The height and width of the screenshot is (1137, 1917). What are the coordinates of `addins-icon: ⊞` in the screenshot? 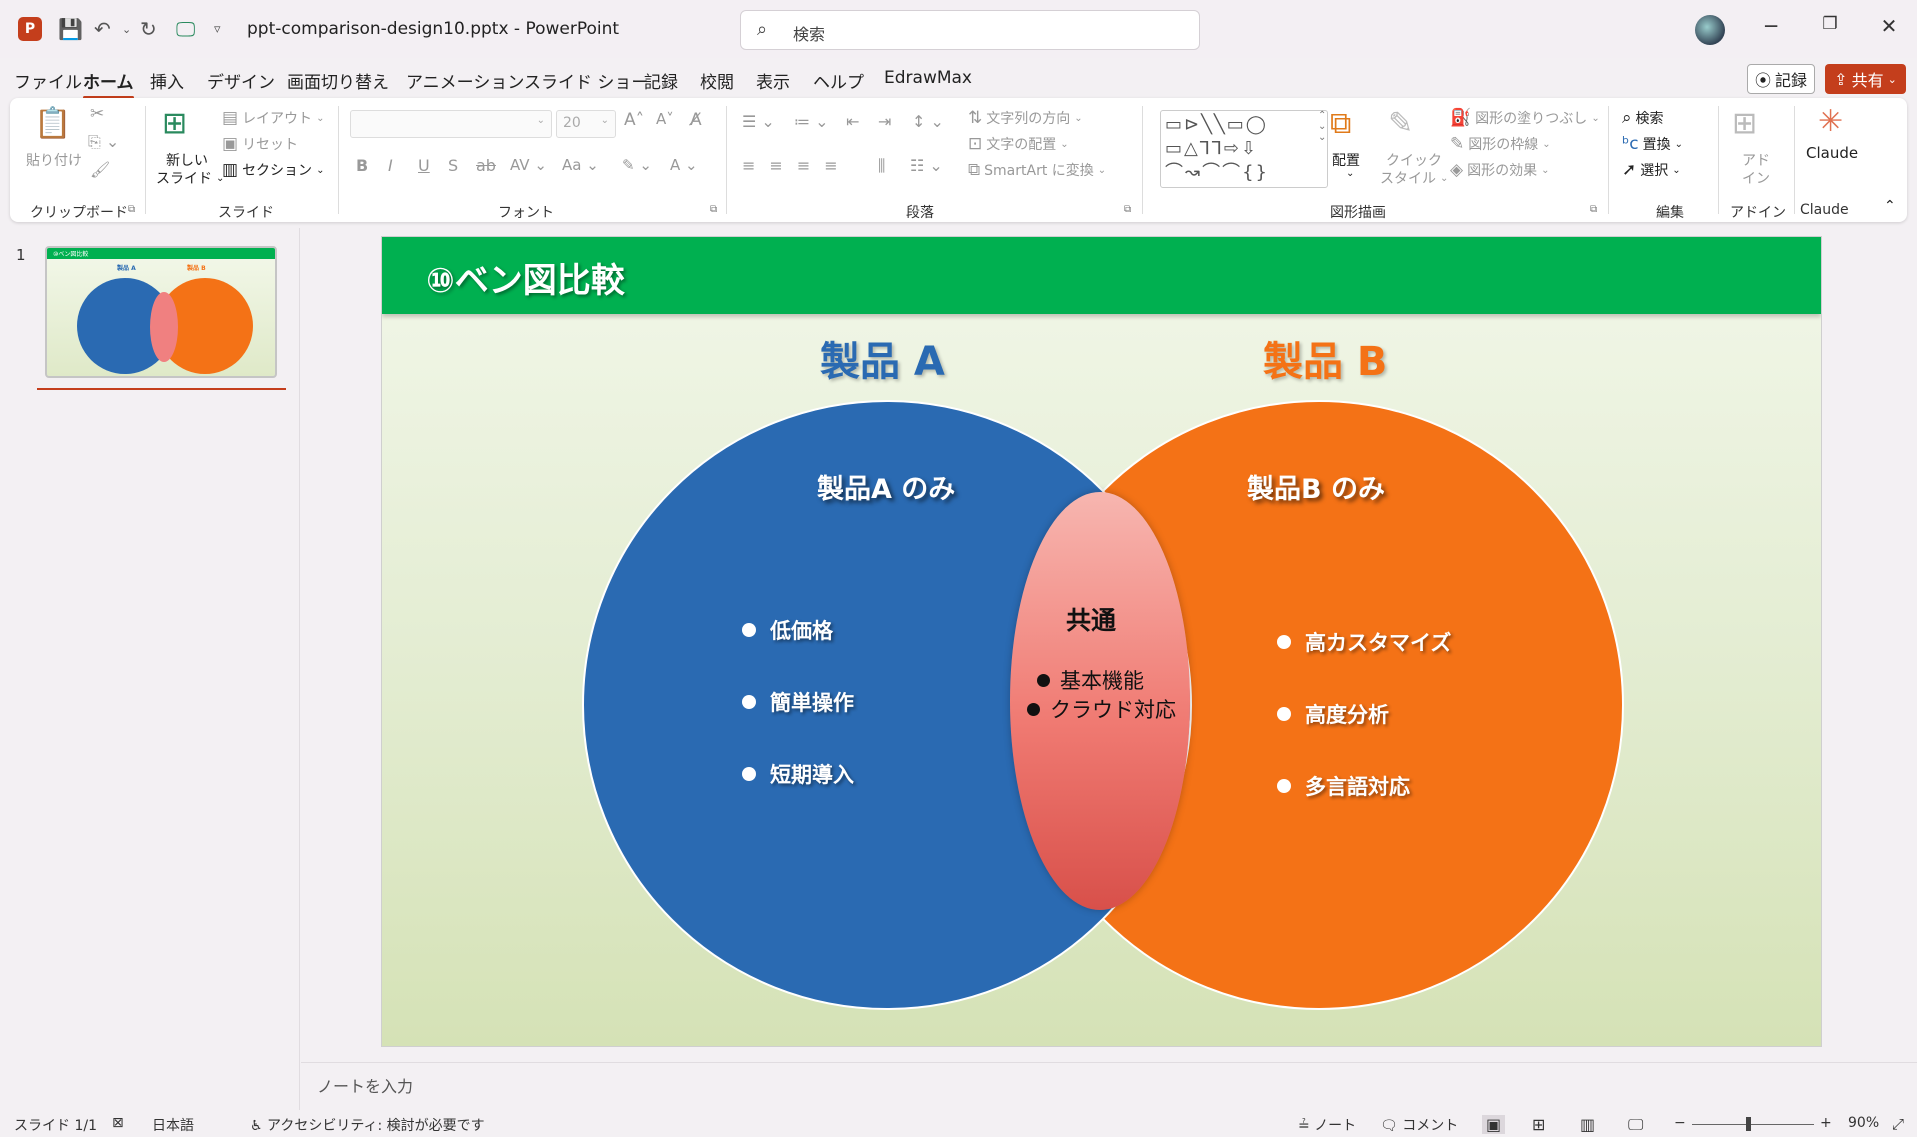 It's located at (1744, 123).